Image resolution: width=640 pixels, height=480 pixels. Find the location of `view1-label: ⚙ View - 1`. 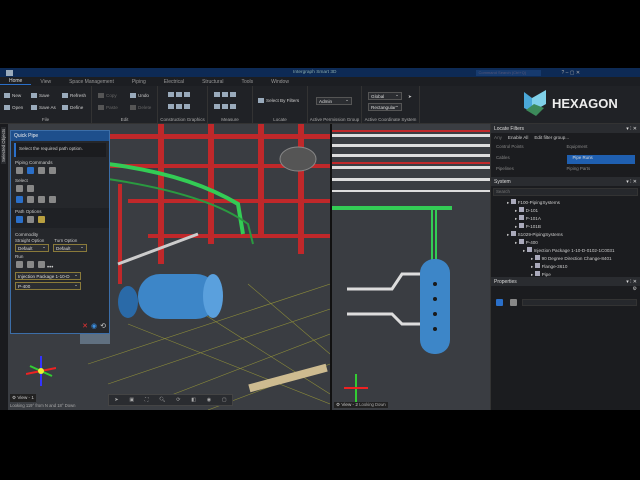

view1-label: ⚙ View - 1 is located at coordinates (23, 398).